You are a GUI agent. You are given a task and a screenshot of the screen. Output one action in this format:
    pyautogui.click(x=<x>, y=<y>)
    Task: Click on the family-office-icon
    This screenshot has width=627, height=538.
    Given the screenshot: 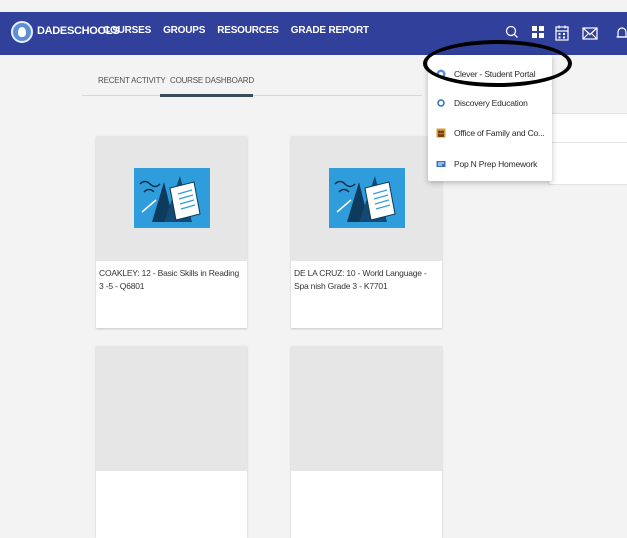 What is the action you would take?
    pyautogui.click(x=441, y=133)
    